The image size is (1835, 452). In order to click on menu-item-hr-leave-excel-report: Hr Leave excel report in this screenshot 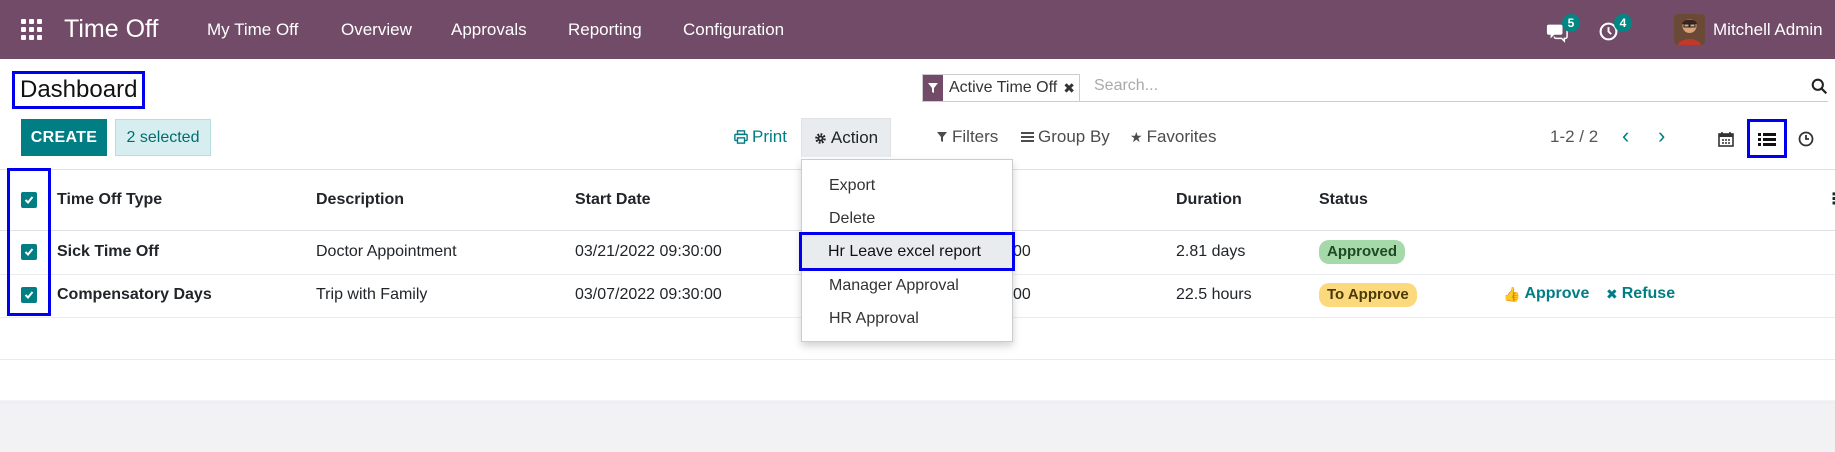, I will do `click(907, 251)`.